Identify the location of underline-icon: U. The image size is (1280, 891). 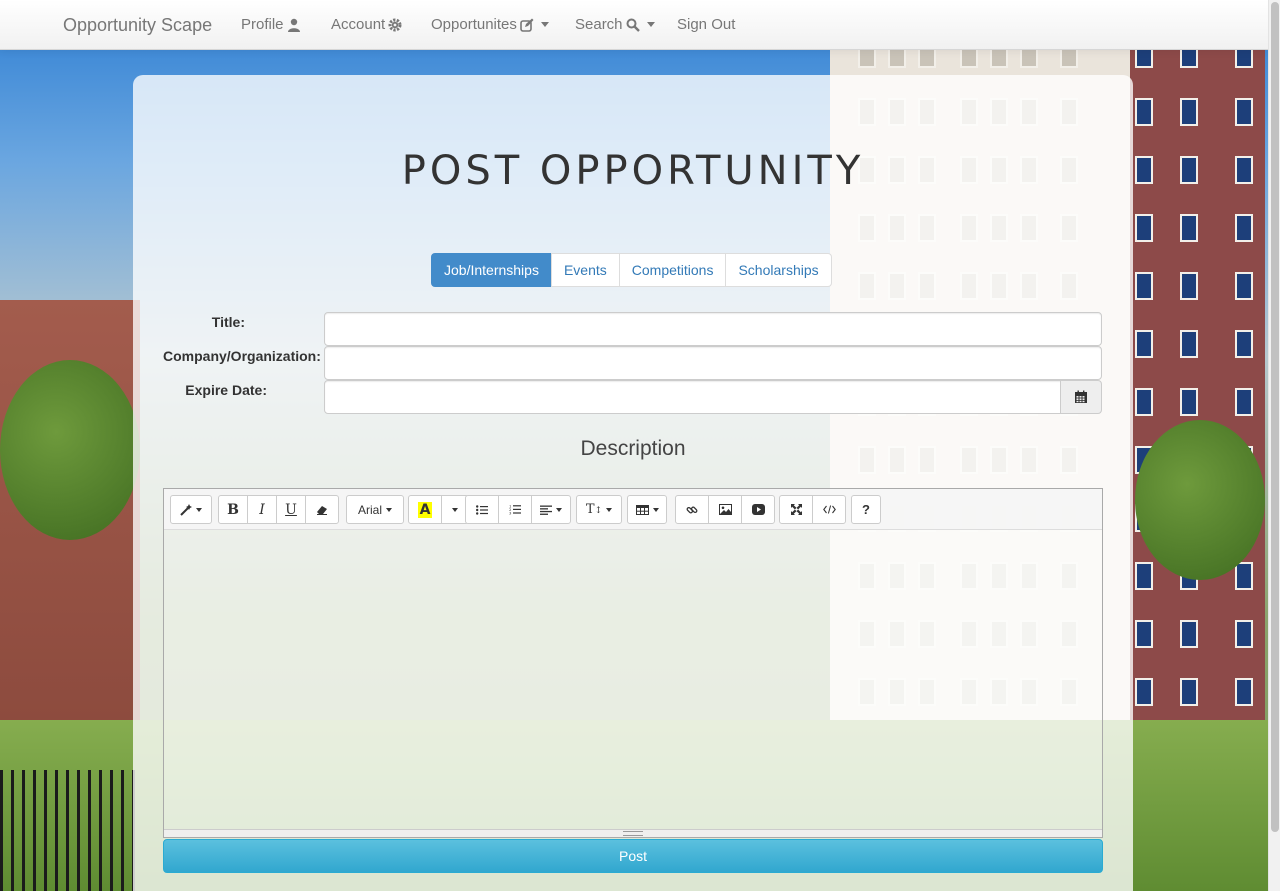
(291, 509).